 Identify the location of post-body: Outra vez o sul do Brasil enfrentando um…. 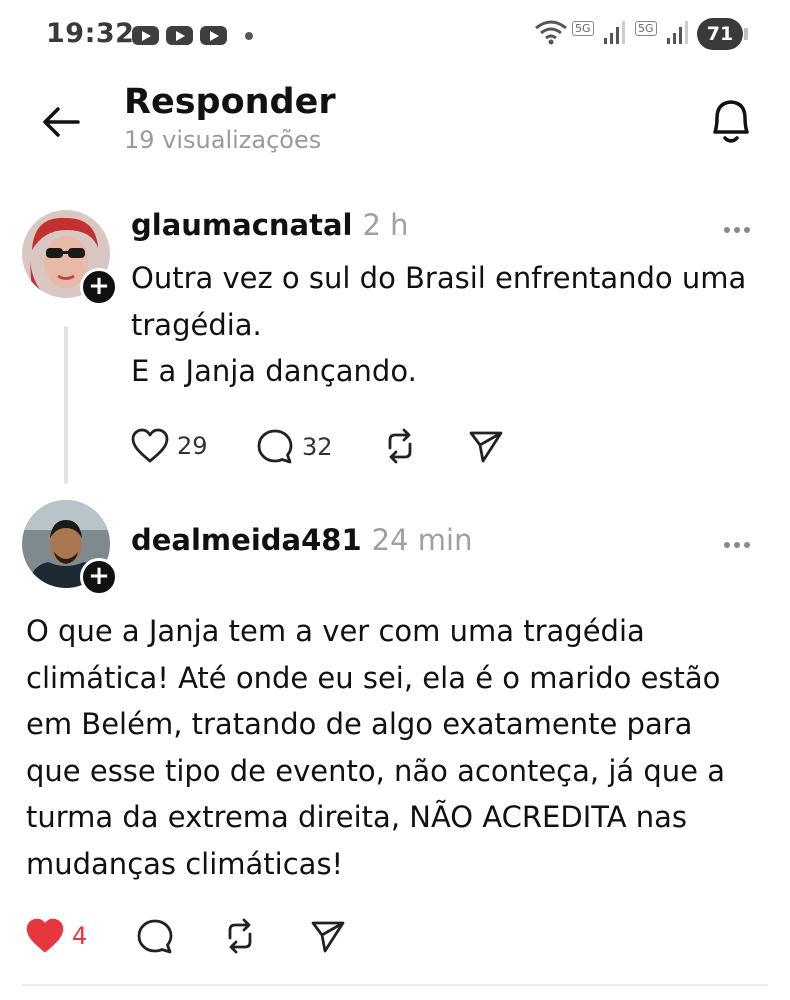
(438, 325).